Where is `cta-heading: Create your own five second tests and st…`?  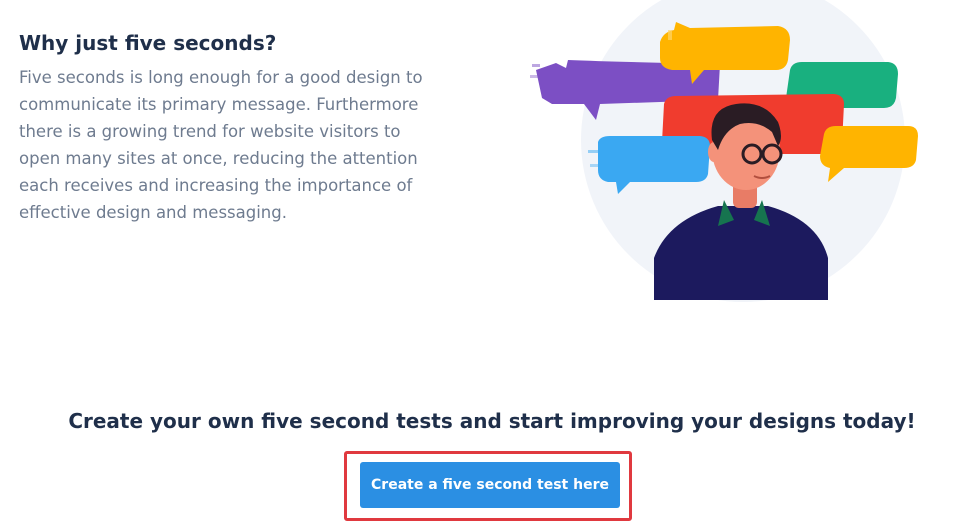
cta-heading: Create your own five second tests and st… is located at coordinates (492, 421).